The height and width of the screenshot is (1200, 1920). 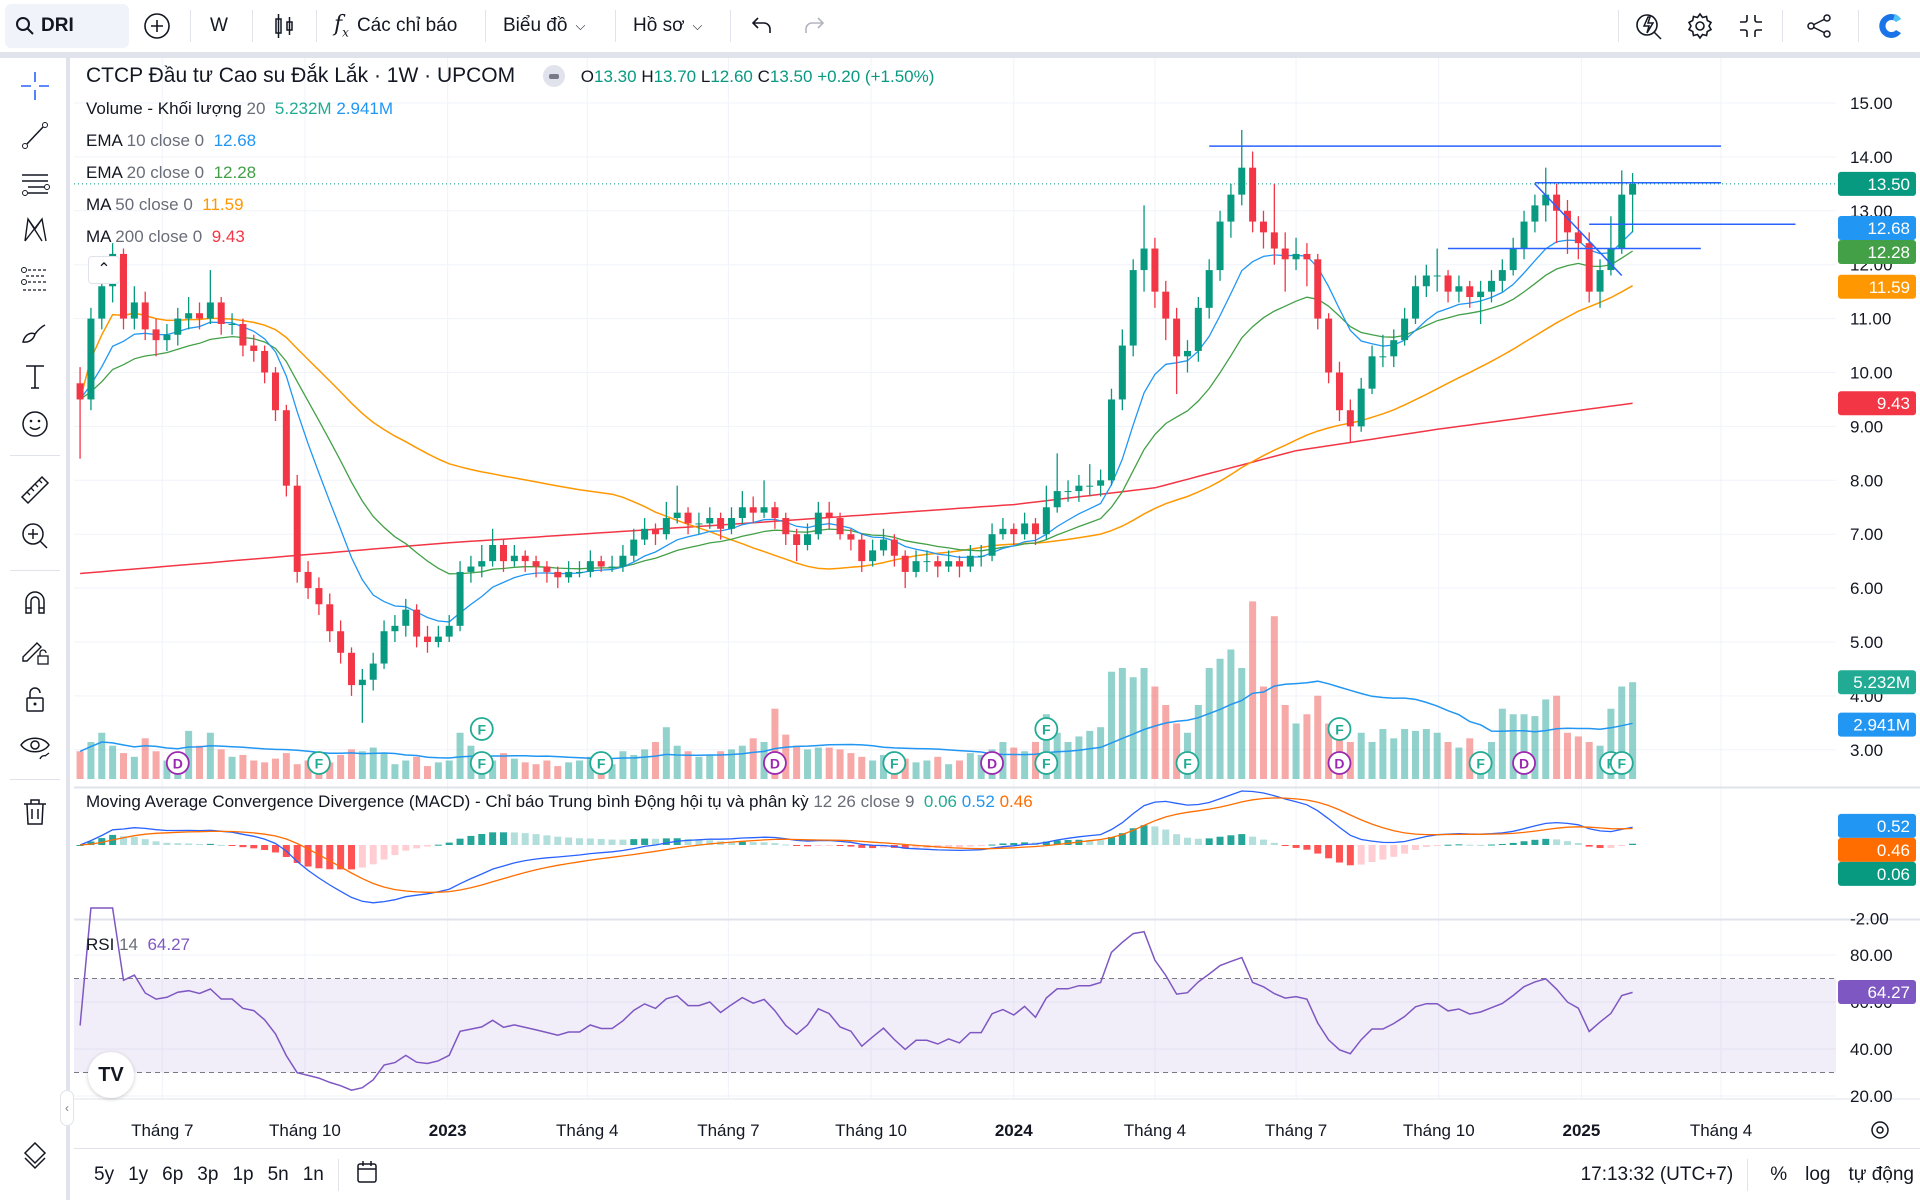 I want to click on range-1n: 1n, so click(x=313, y=1175).